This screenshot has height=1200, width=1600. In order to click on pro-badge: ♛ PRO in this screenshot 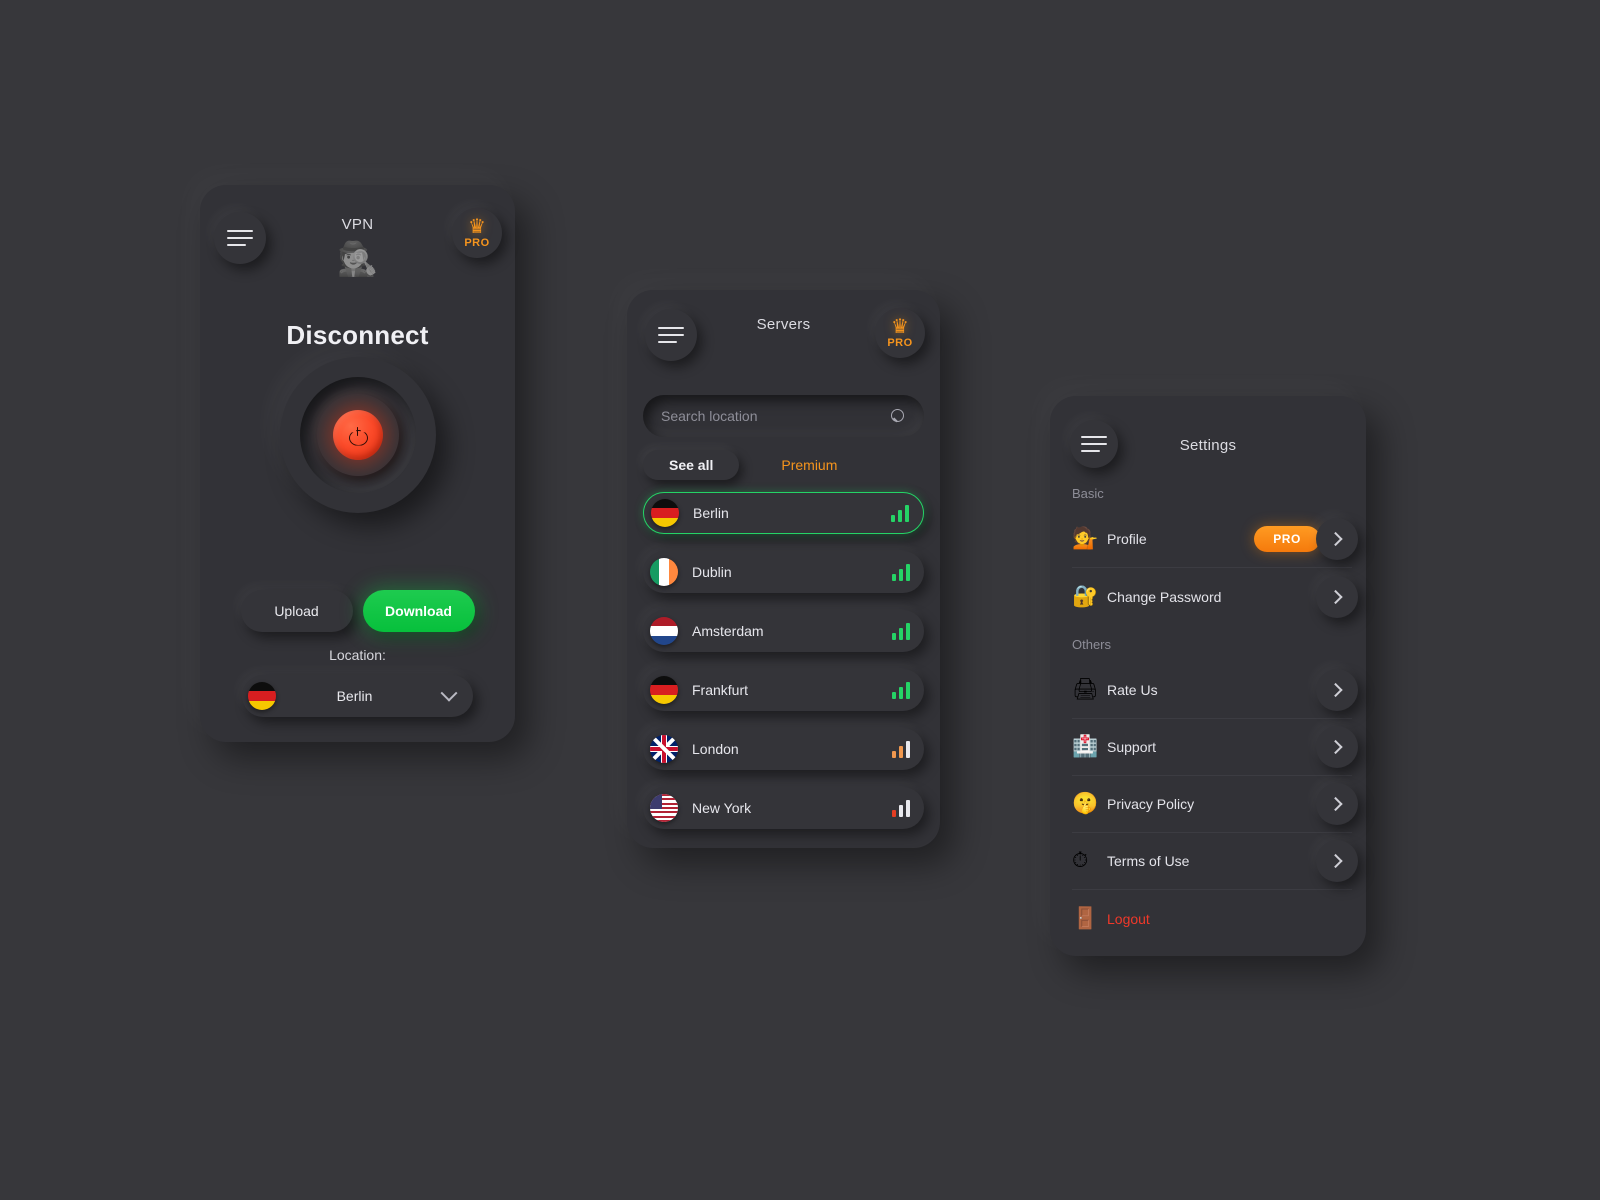, I will do `click(899, 333)`.